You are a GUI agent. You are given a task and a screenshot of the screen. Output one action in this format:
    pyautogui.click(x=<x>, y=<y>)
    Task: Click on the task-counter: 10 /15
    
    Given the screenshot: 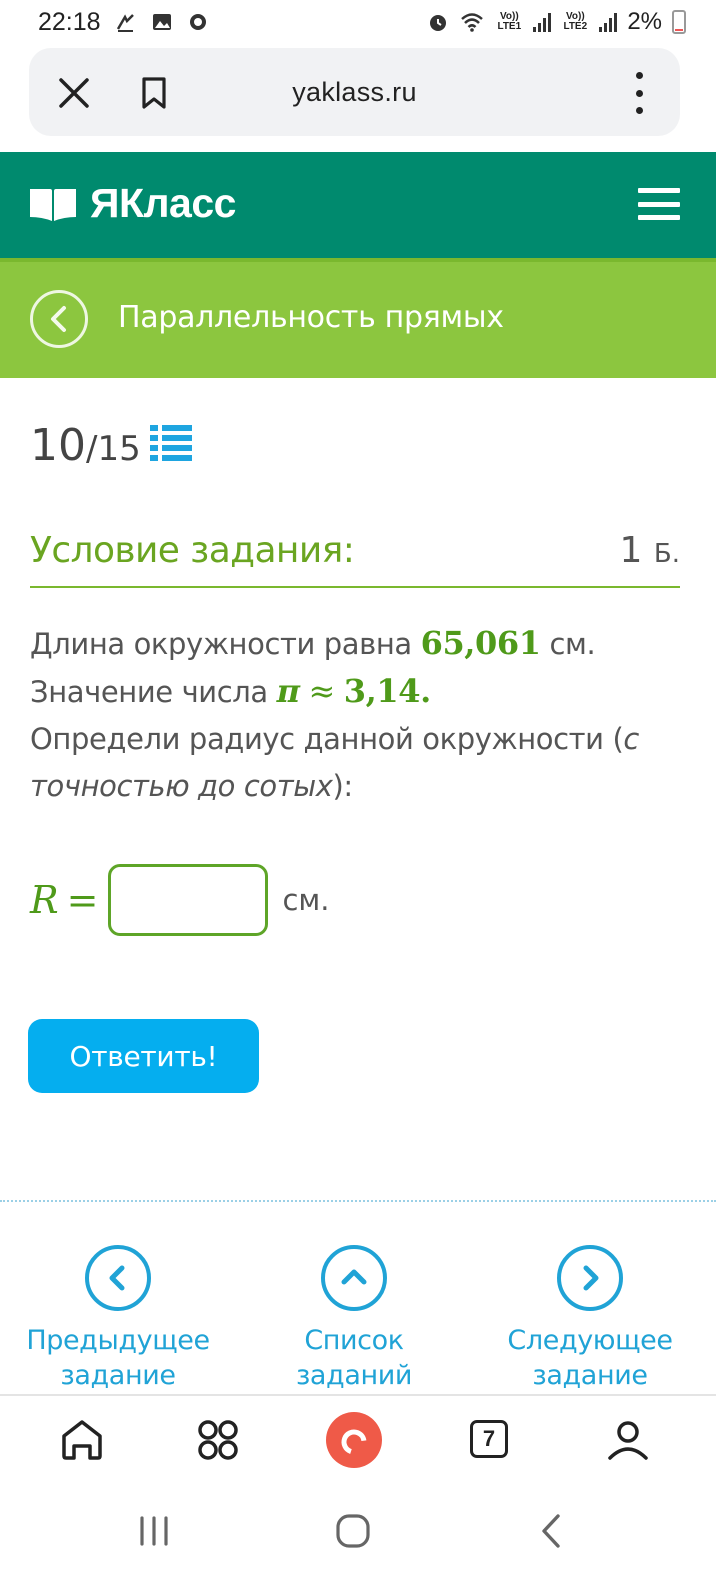 What is the action you would take?
    pyautogui.click(x=85, y=445)
    